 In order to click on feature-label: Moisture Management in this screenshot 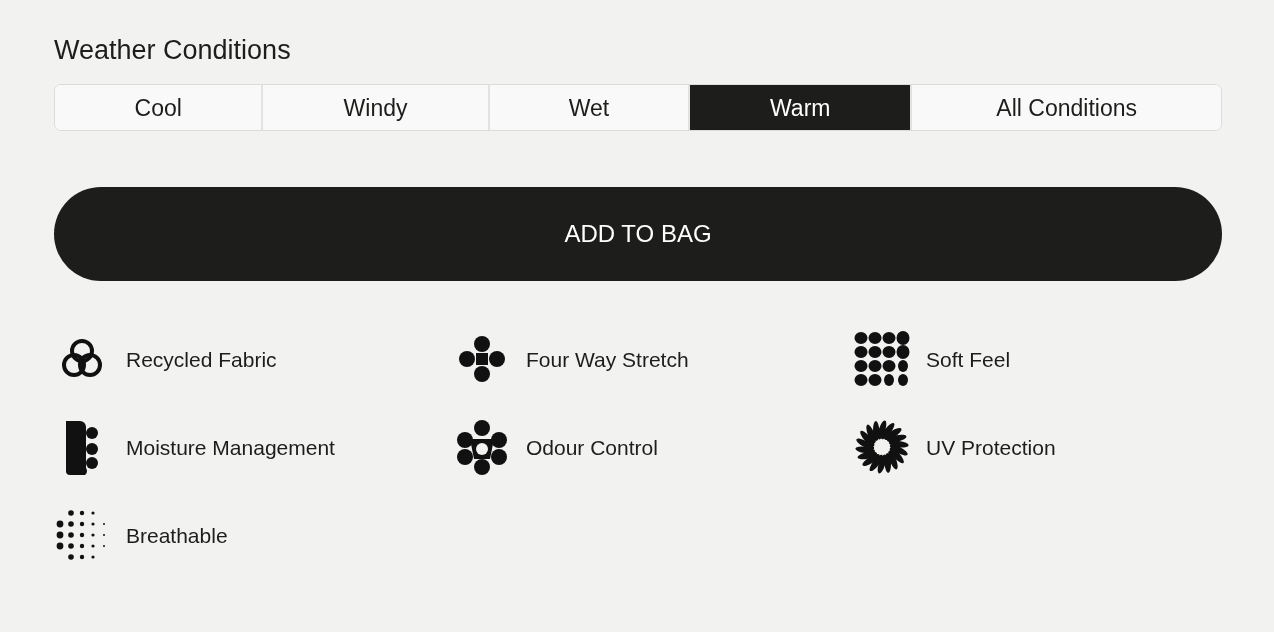, I will do `click(230, 447)`.